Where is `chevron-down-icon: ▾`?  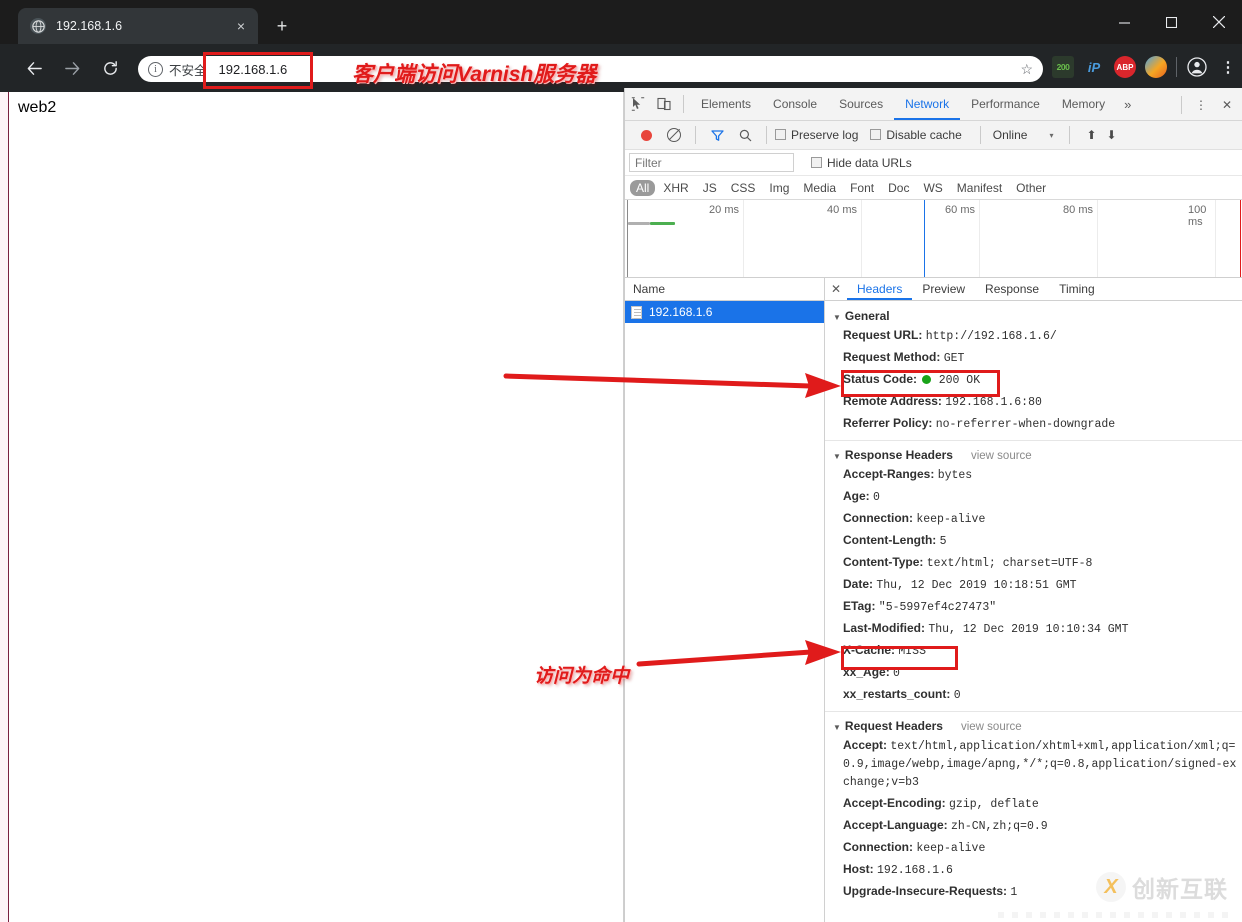
chevron-down-icon: ▾ is located at coordinates (1051, 135).